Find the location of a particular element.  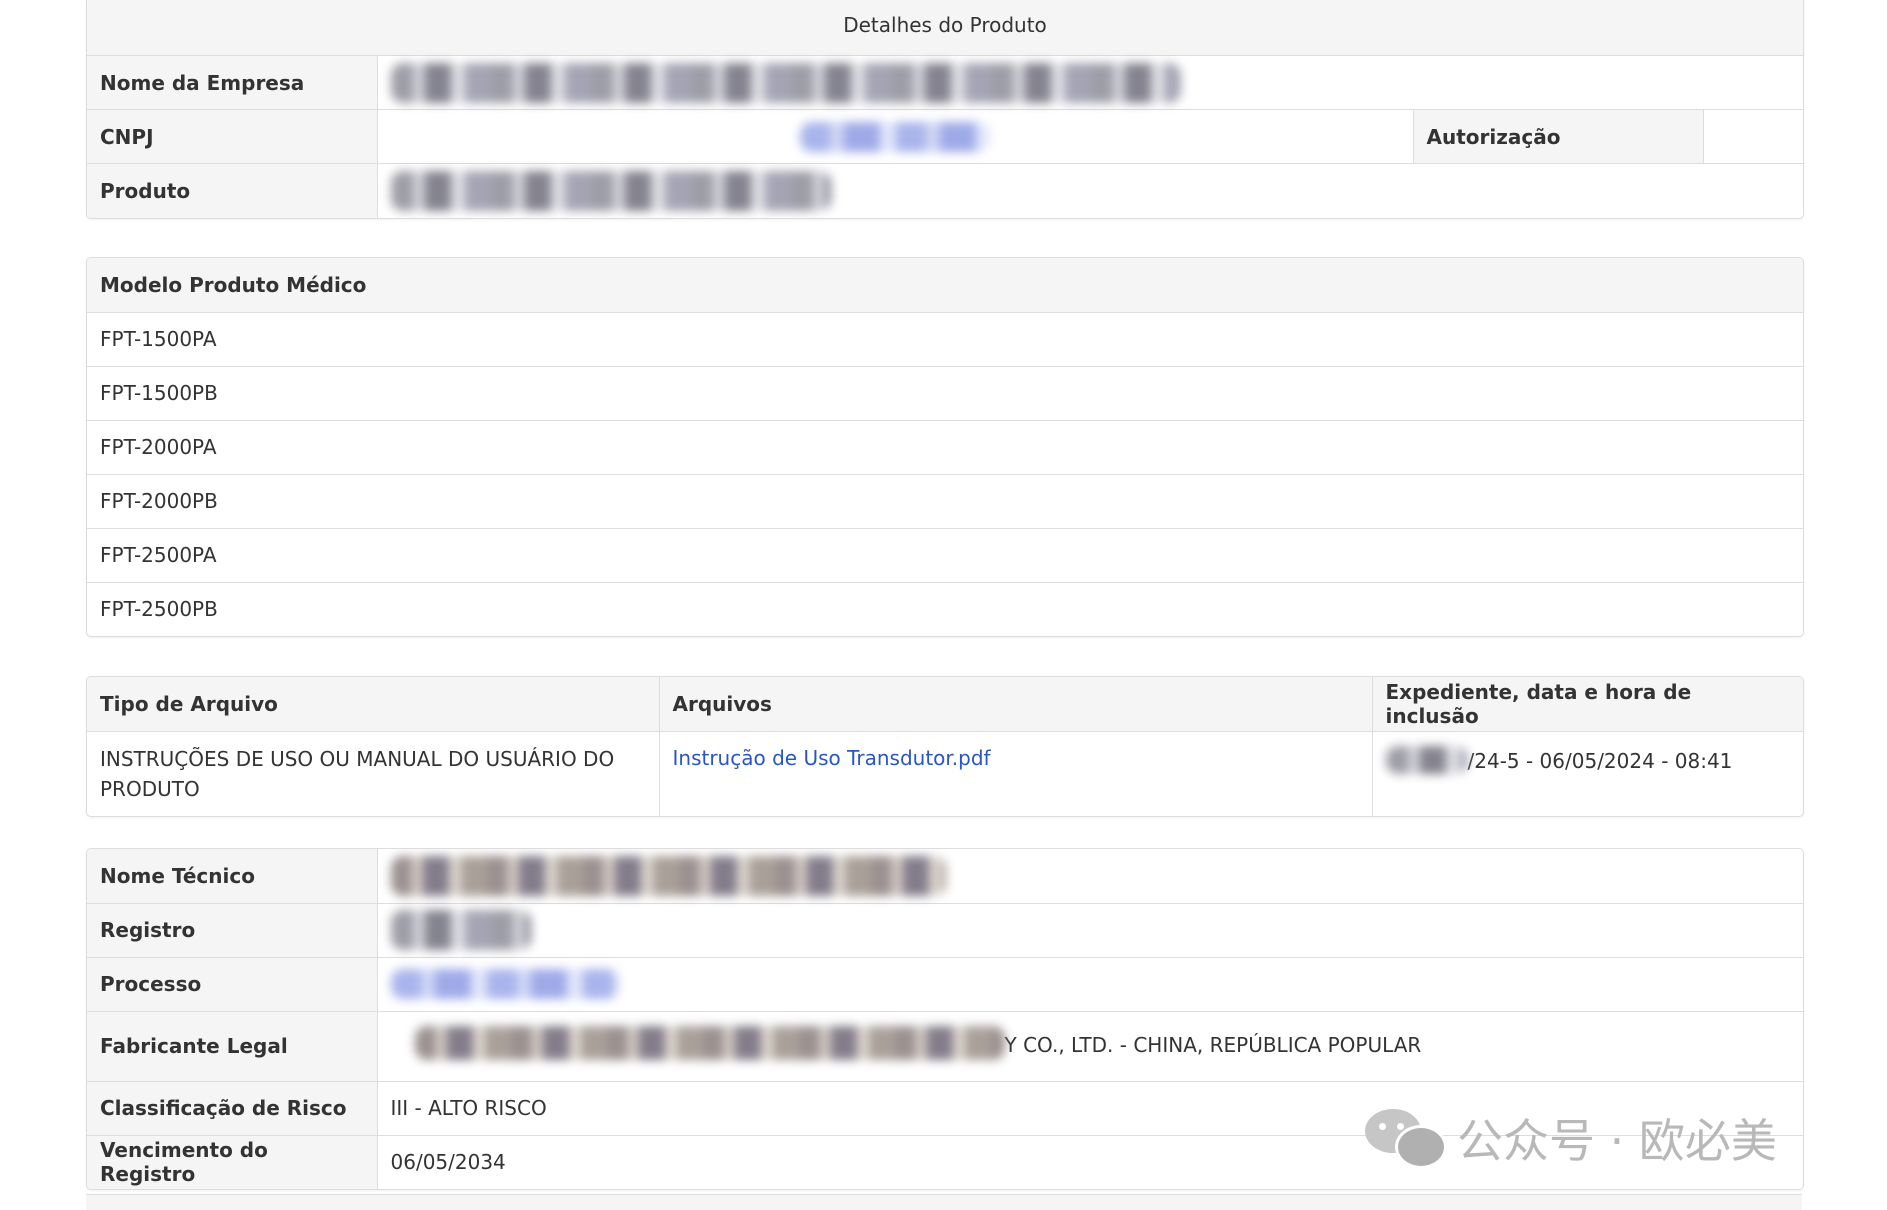

wechat-icon is located at coordinates (1406, 1139).